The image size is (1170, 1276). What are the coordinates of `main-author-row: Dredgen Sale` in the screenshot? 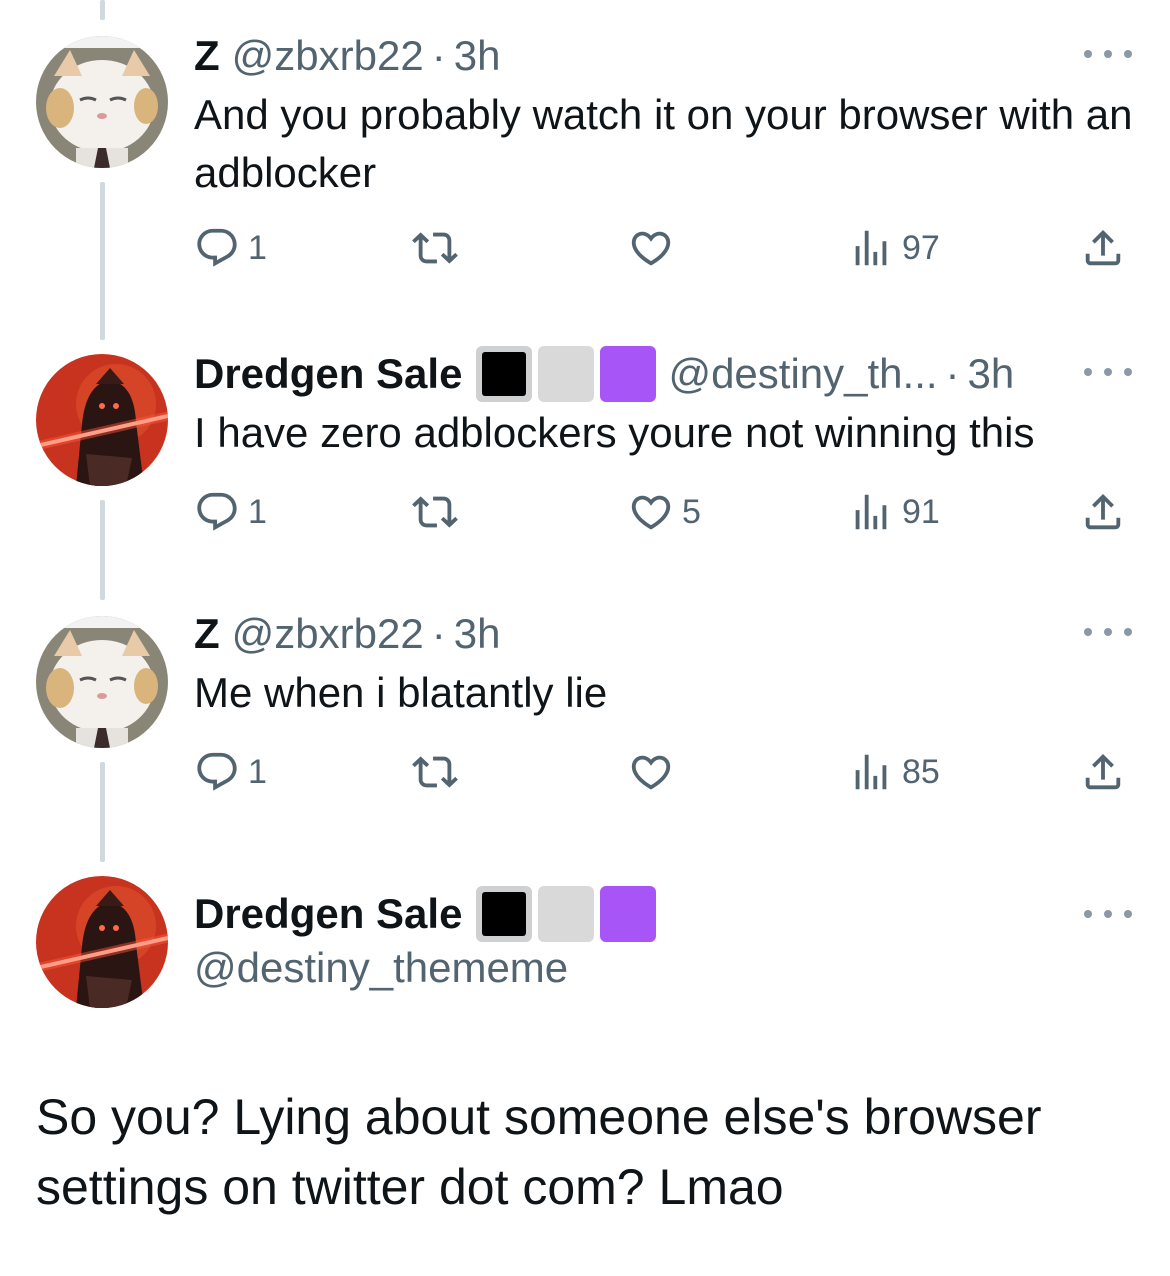 It's located at (425, 914).